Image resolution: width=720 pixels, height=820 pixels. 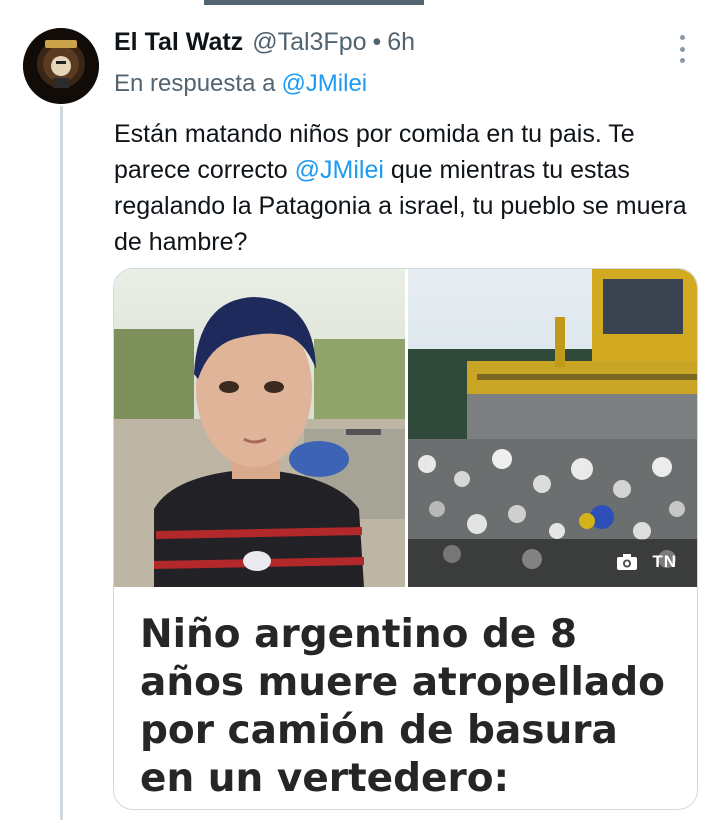 I want to click on photo-divider, so click(x=406, y=428).